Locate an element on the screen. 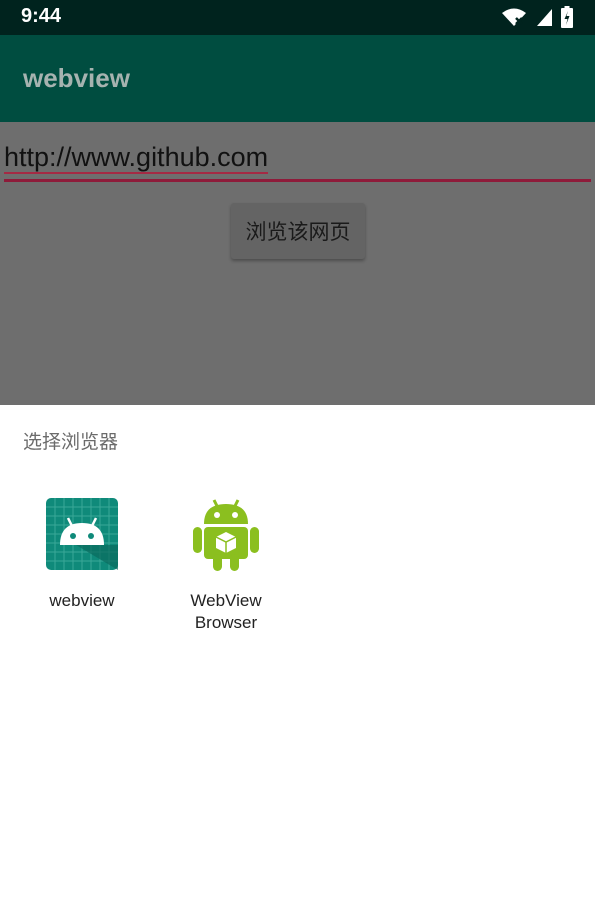  battery-icon is located at coordinates (567, 17).